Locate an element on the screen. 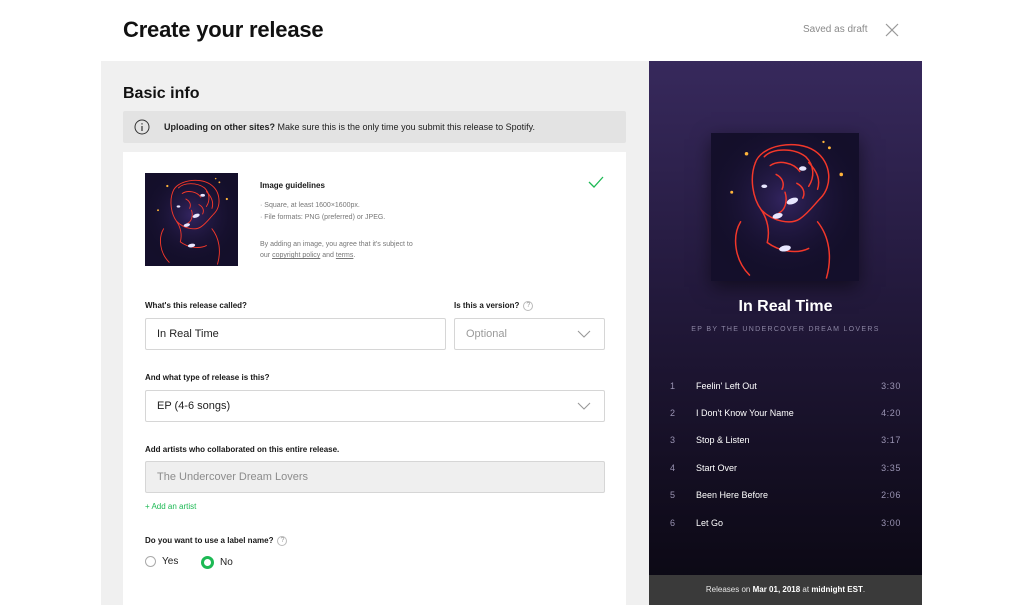 The height and width of the screenshot is (605, 1024). version-label: Is this a version?? is located at coordinates (494, 306).